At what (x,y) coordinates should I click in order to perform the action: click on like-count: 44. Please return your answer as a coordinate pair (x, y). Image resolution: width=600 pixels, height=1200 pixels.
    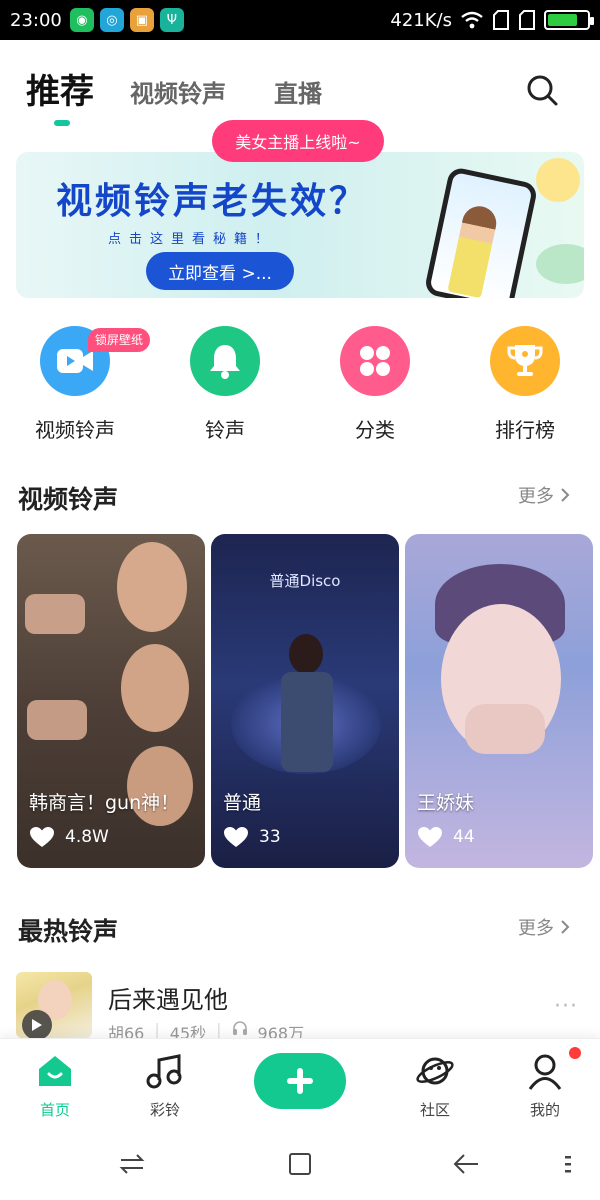
    Looking at the image, I should click on (464, 837).